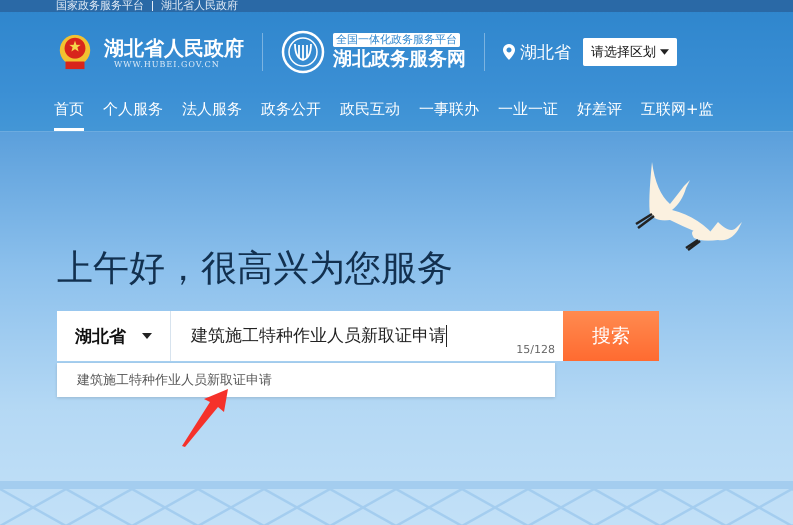 The width and height of the screenshot is (793, 525). What do you see at coordinates (303, 52) in the screenshot?
I see `lyre-emblem-icon` at bounding box center [303, 52].